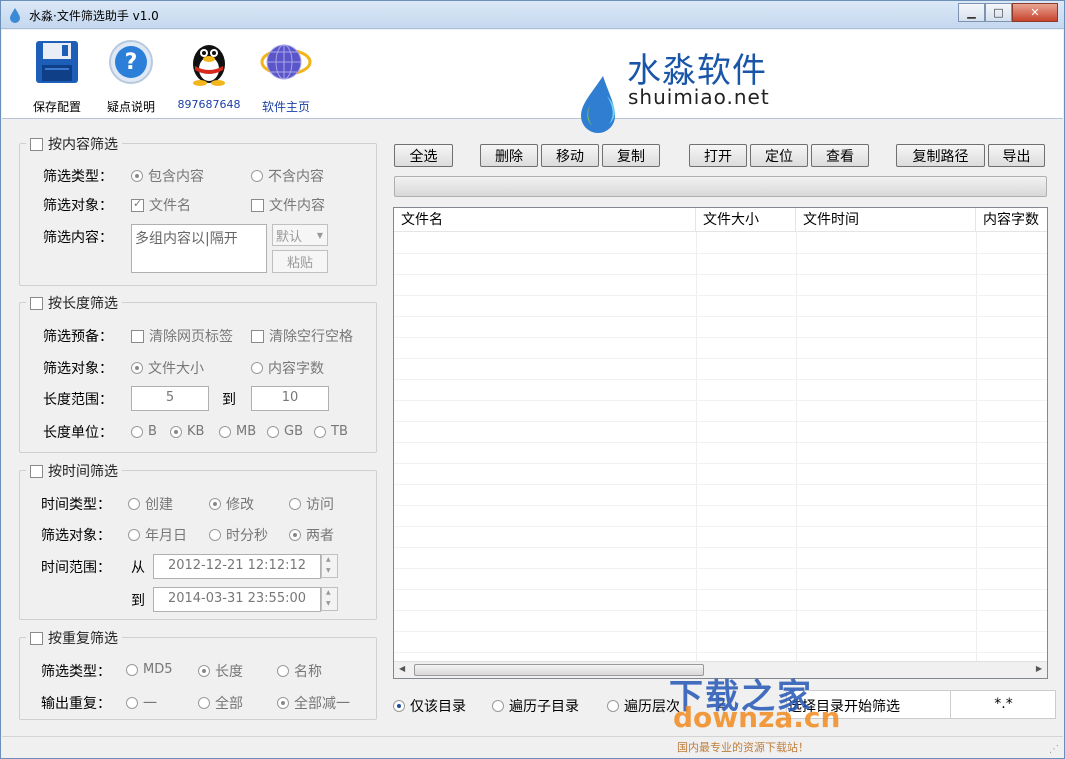 This screenshot has width=1065, height=759. What do you see at coordinates (311, 535) in the screenshot?
I see `time-target-both-option: 两者` at bounding box center [311, 535].